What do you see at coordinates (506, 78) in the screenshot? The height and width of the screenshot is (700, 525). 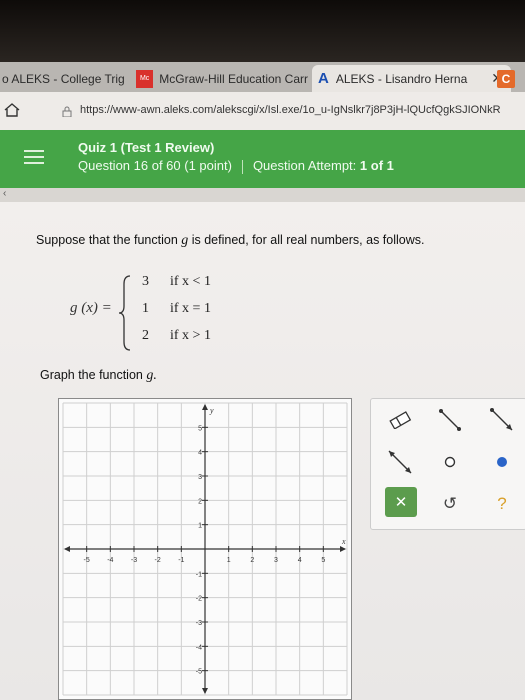 I see `c-app-icon: C` at bounding box center [506, 78].